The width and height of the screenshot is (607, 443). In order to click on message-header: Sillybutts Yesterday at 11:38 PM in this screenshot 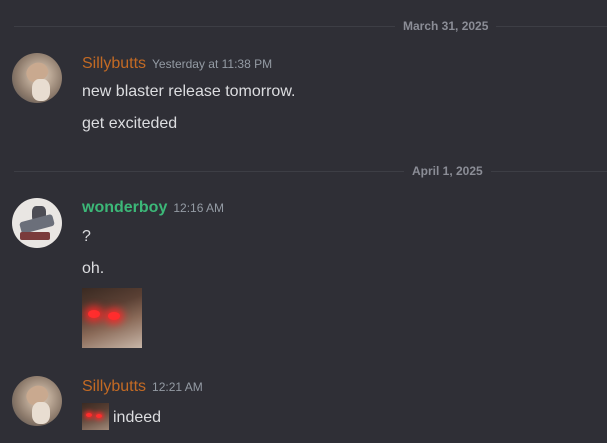, I will do `click(177, 64)`.